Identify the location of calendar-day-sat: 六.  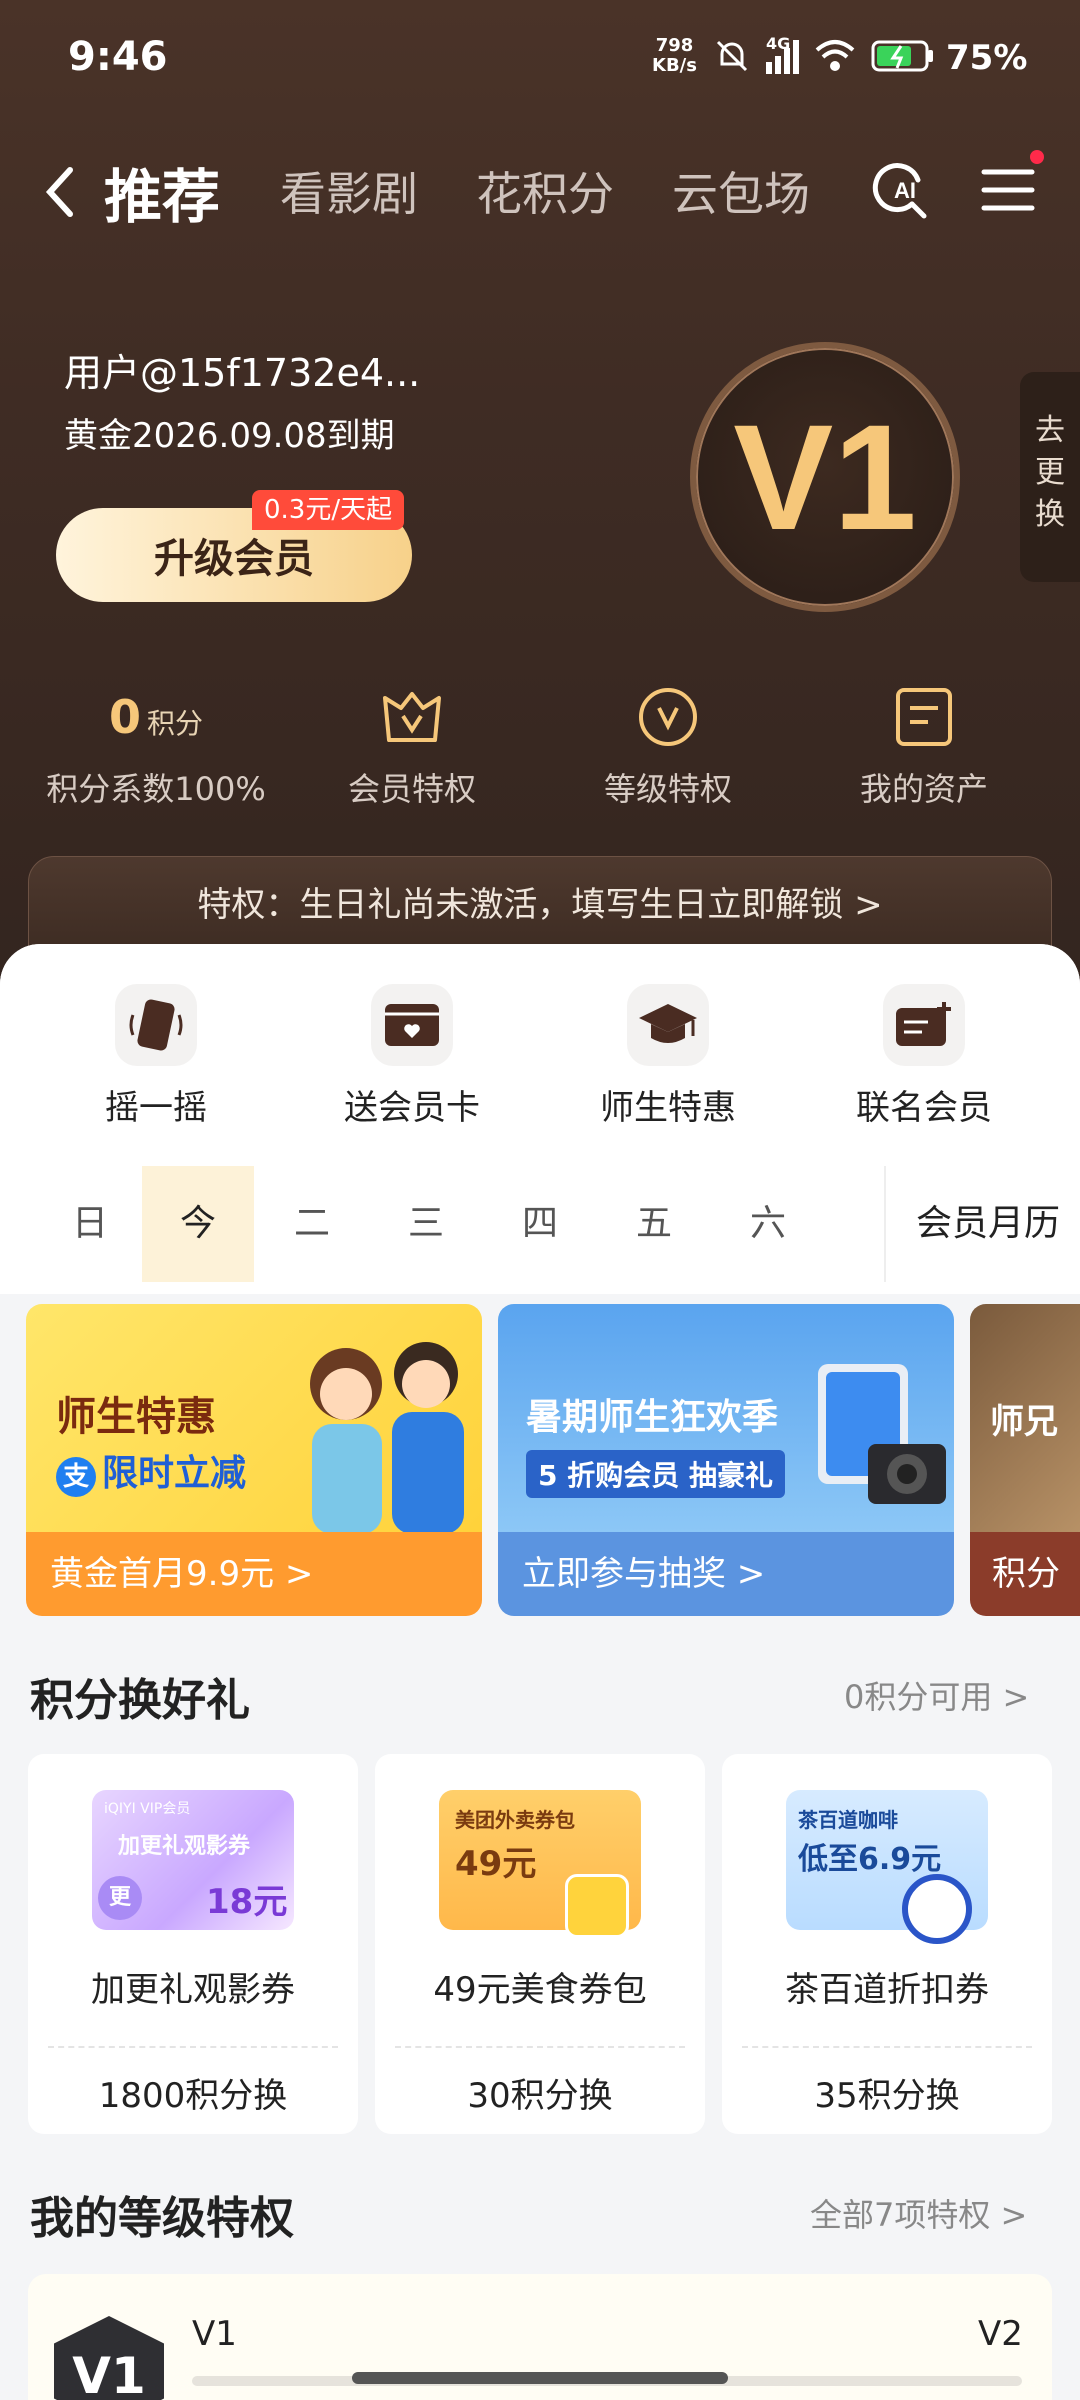
(768, 1224).